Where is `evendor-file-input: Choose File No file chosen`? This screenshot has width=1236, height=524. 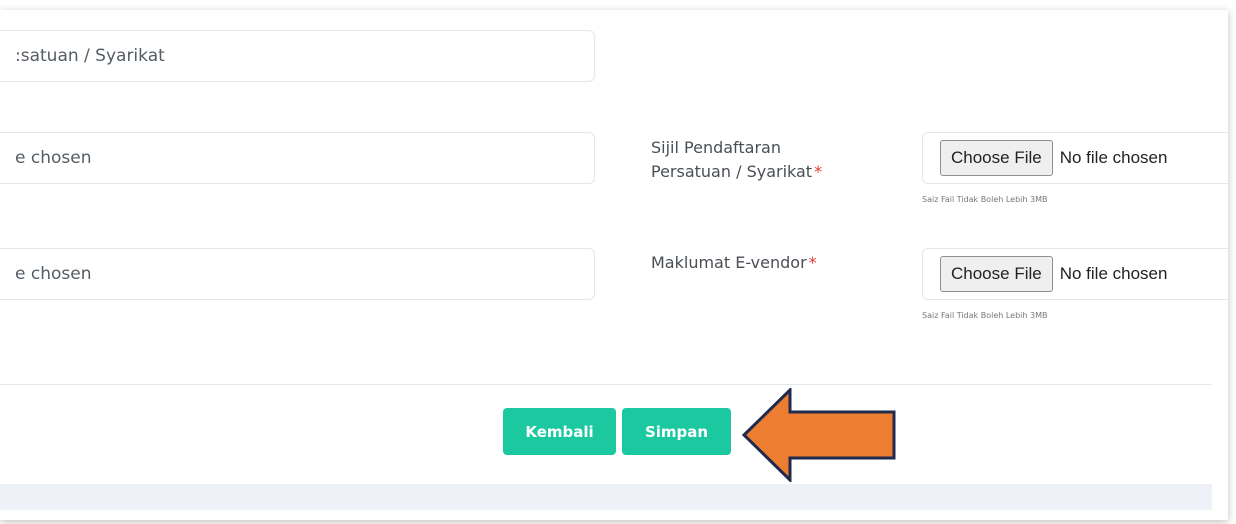 evendor-file-input: Choose File No file chosen is located at coordinates (1075, 274).